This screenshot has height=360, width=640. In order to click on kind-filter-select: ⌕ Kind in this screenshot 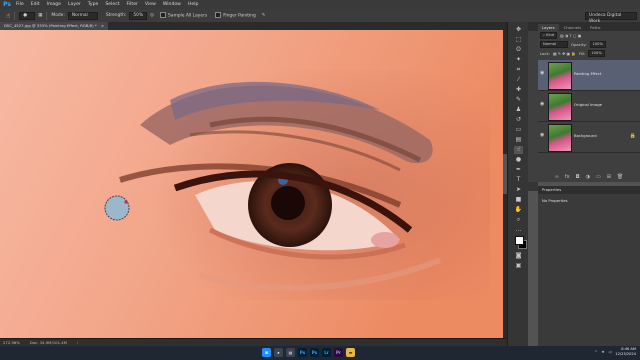, I will do `click(549, 35)`.